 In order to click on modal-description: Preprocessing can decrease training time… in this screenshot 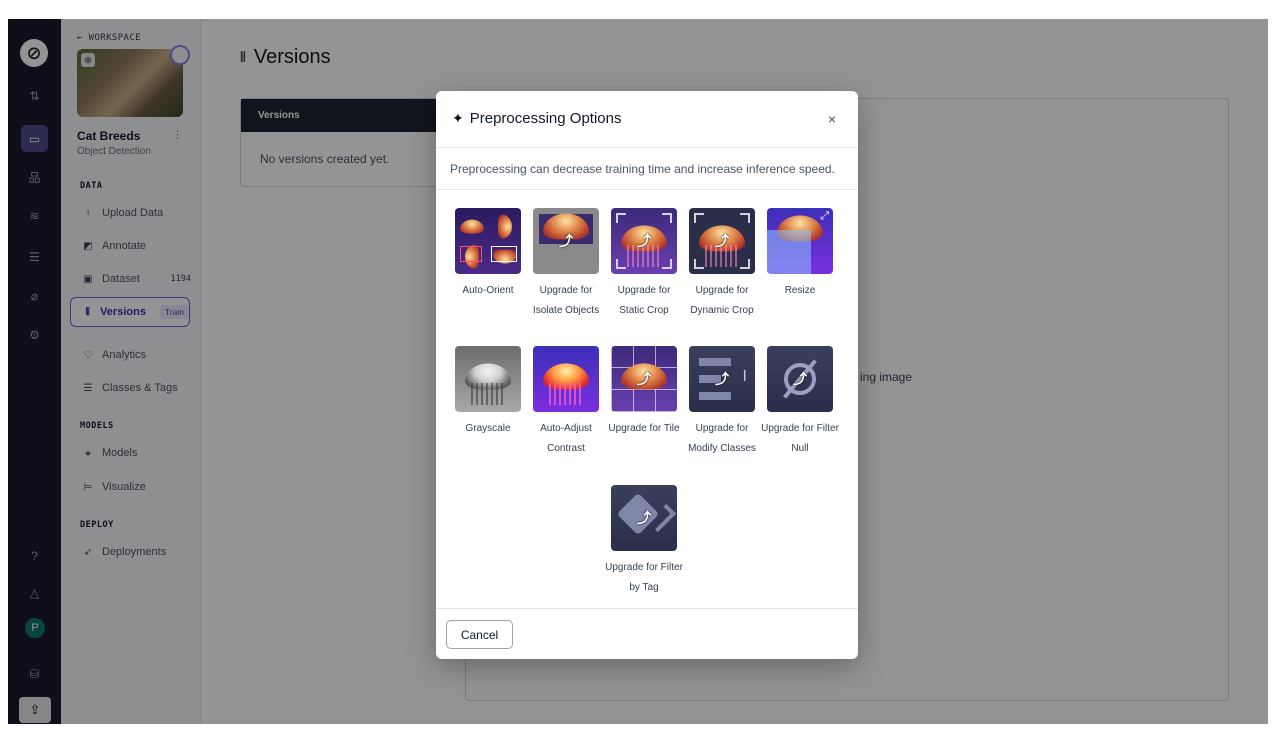, I will do `click(647, 169)`.